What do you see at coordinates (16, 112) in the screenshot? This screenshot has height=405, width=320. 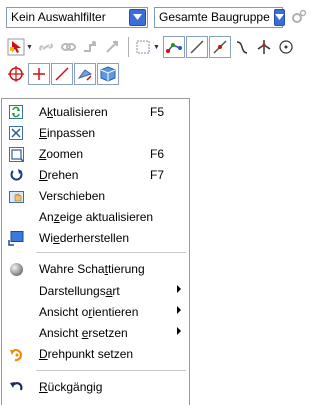 I see `refresh-icon` at bounding box center [16, 112].